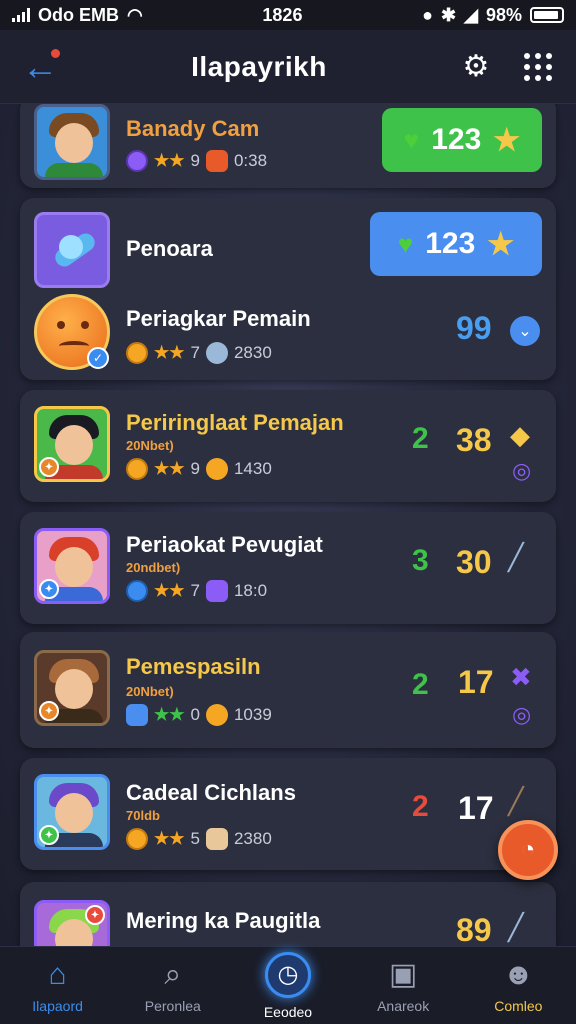 Image resolution: width=576 pixels, height=1024 pixels. I want to click on bell-icon, so click(216, 353).